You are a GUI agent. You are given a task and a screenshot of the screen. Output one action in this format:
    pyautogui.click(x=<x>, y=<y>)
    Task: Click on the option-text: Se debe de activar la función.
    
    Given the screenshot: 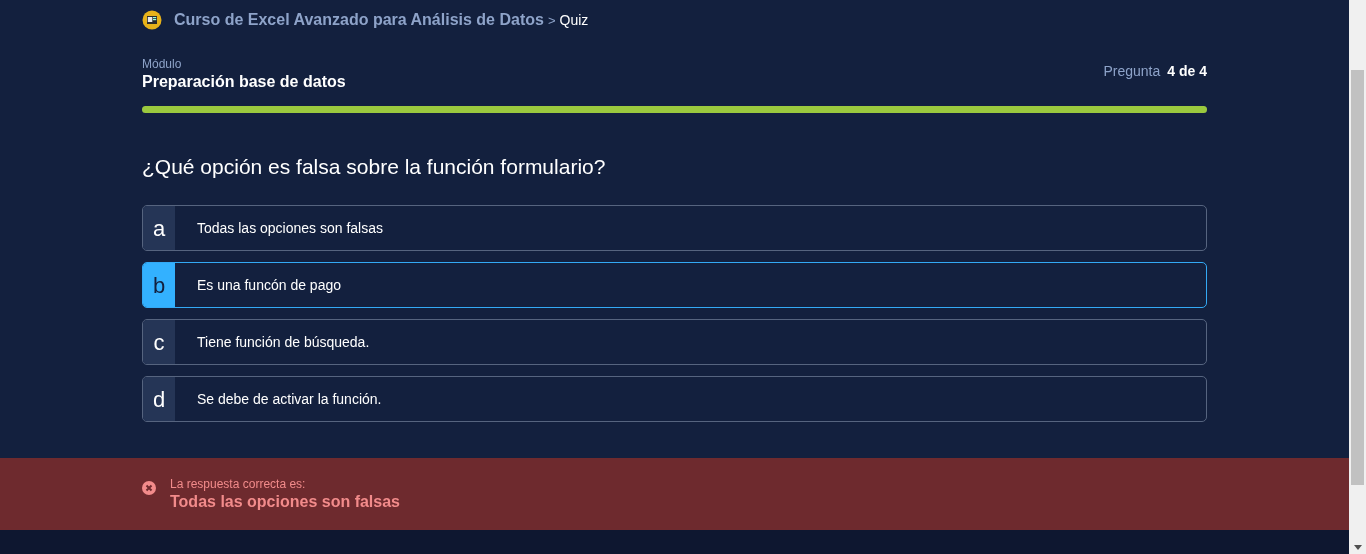 What is the action you would take?
    pyautogui.click(x=289, y=399)
    